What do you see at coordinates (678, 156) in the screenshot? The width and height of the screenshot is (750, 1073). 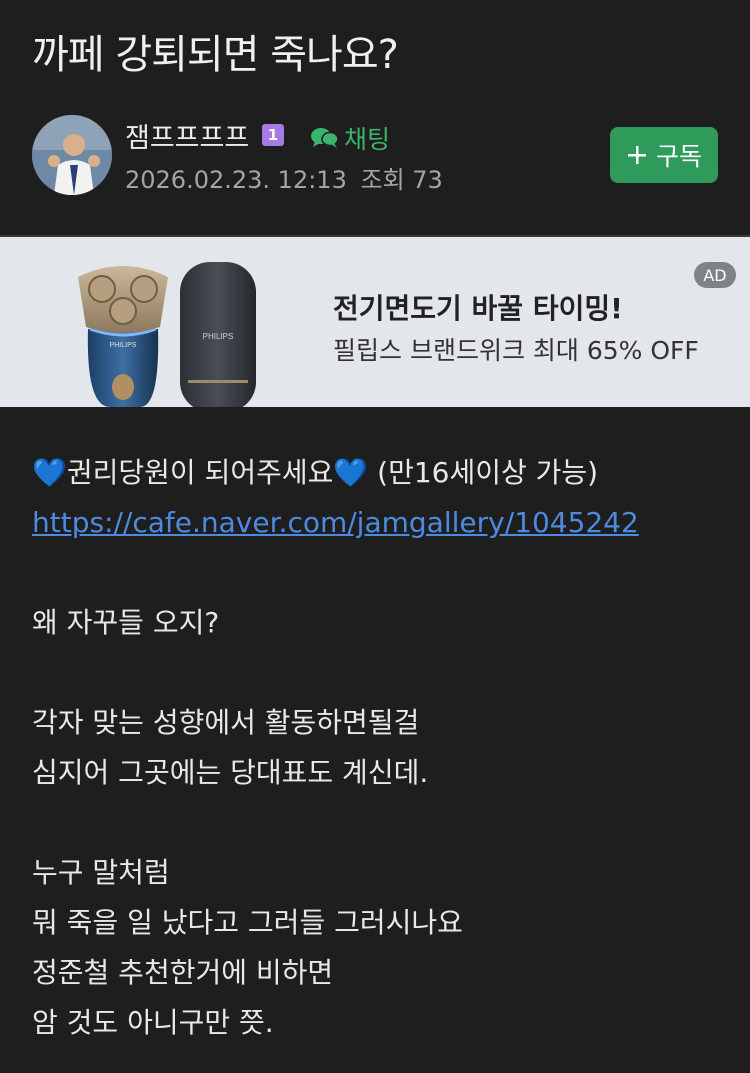 I see `subscribe-label: 구독` at bounding box center [678, 156].